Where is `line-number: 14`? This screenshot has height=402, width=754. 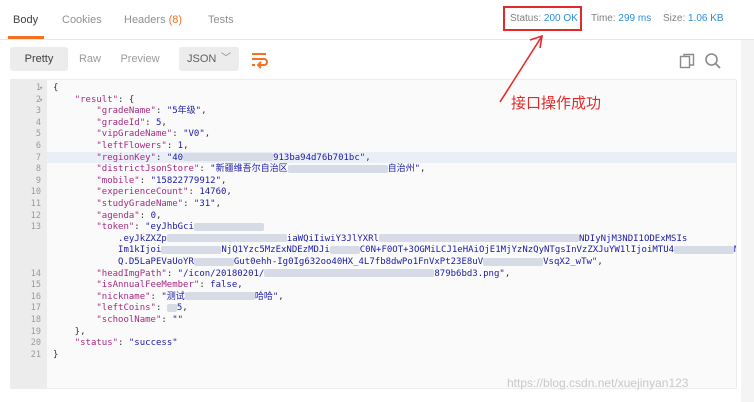 line-number: 14 is located at coordinates (35, 273).